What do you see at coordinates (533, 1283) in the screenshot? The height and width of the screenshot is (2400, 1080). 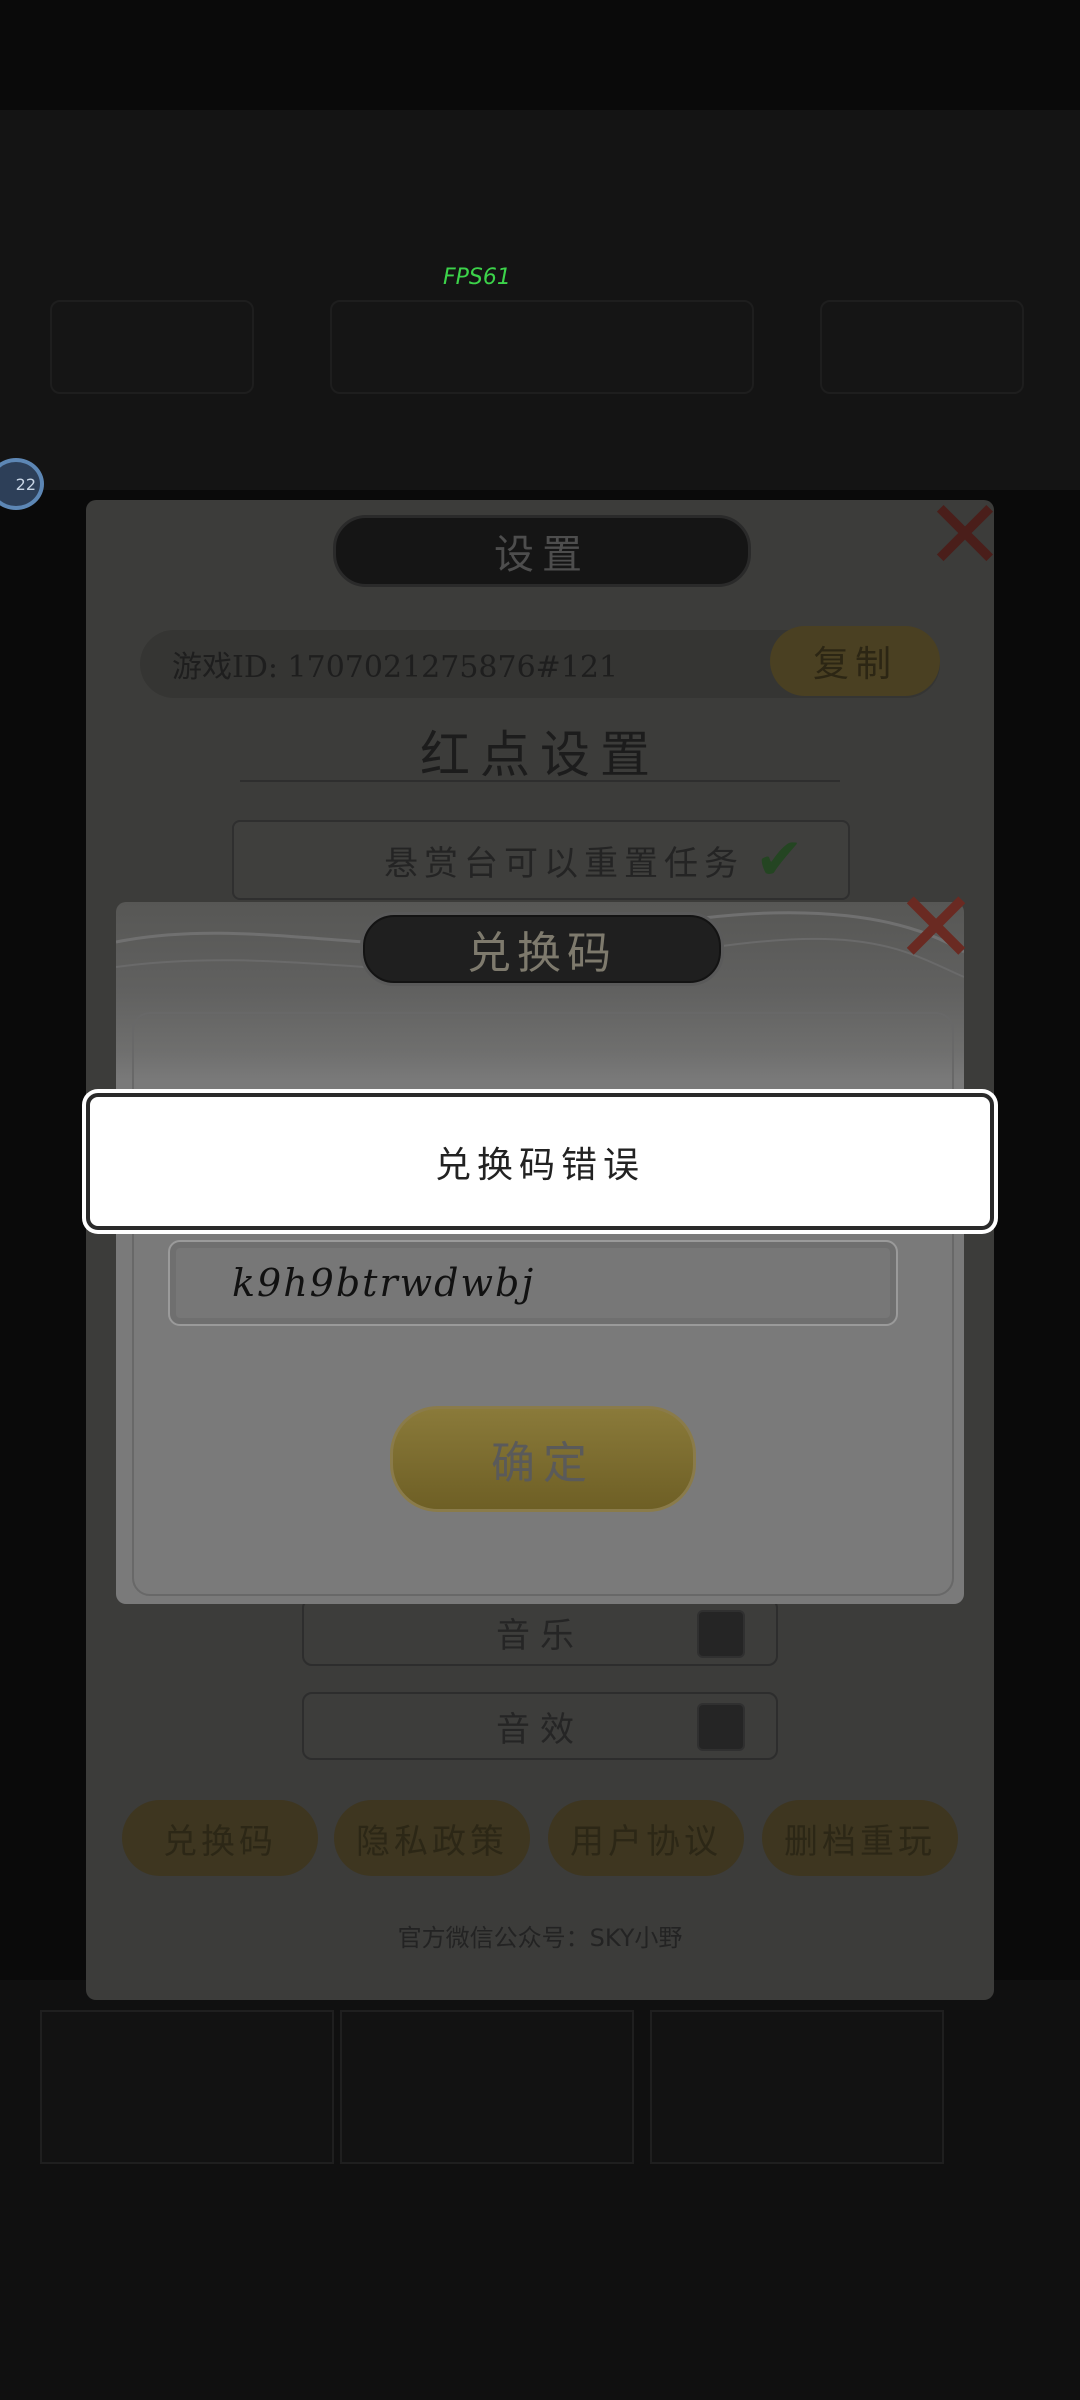 I see `redeem-code-input: k9h9btrwdwbj` at bounding box center [533, 1283].